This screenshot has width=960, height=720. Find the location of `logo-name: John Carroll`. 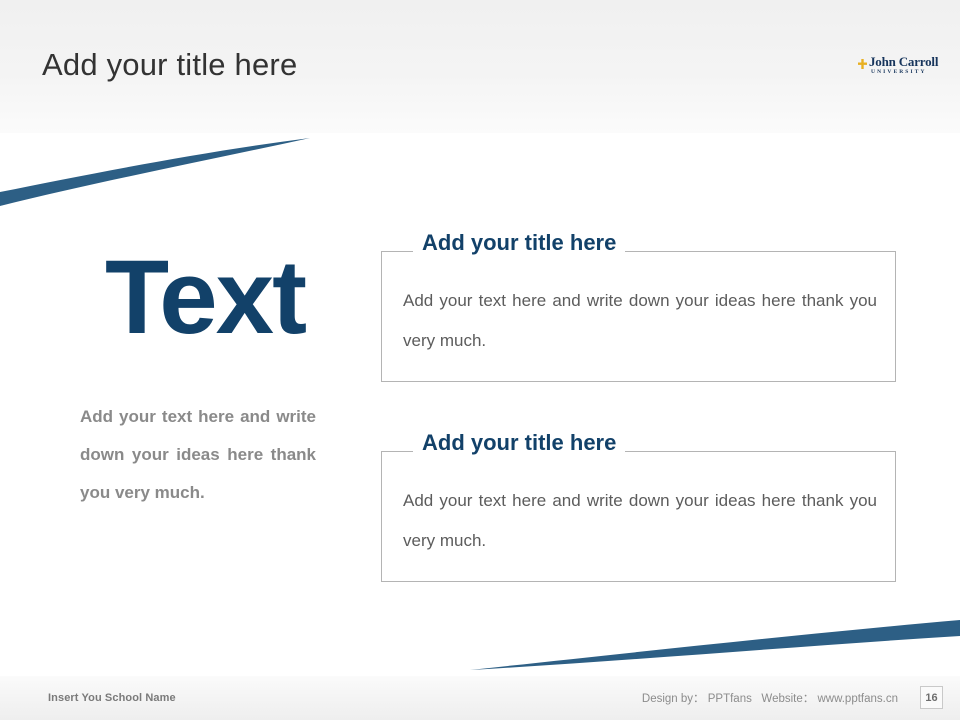

logo-name: John Carroll is located at coordinates (904, 61).